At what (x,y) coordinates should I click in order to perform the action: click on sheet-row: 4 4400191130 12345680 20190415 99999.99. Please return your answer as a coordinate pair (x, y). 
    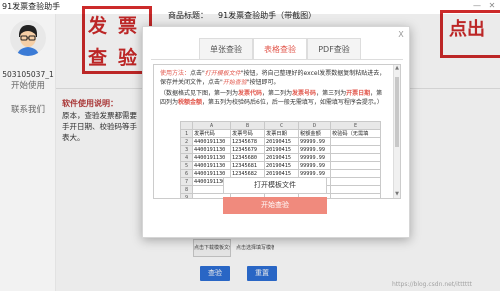
    Looking at the image, I should click on (280, 157).